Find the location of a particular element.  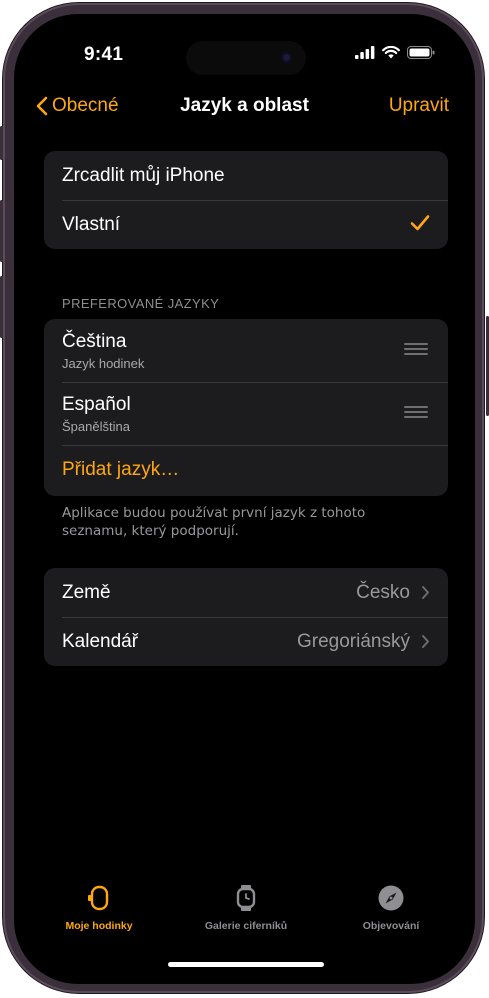

battery-icon is located at coordinates (421, 52).